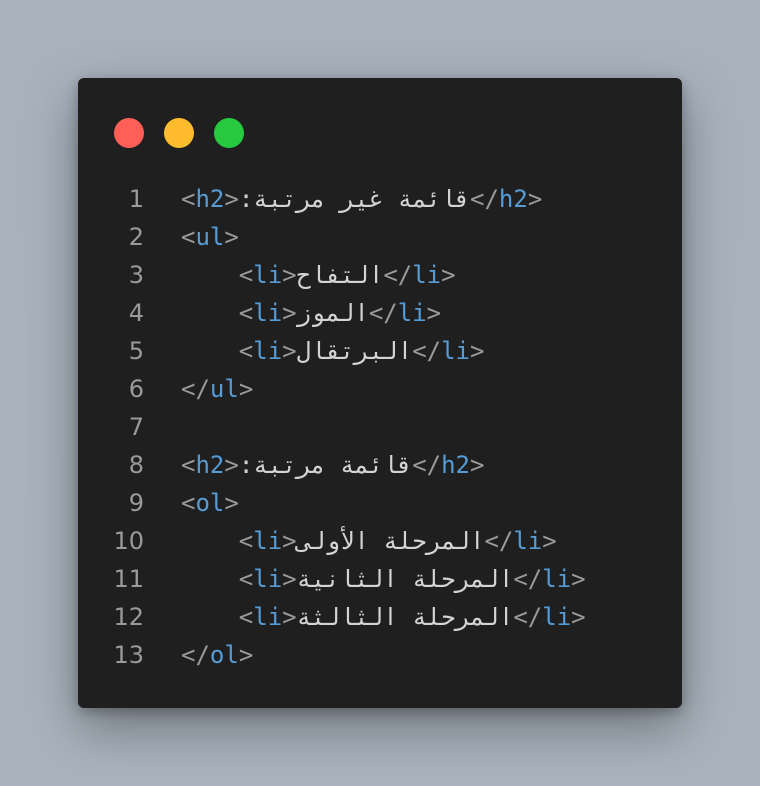 The image size is (760, 786). I want to click on line-source: </ul>, so click(217, 389).